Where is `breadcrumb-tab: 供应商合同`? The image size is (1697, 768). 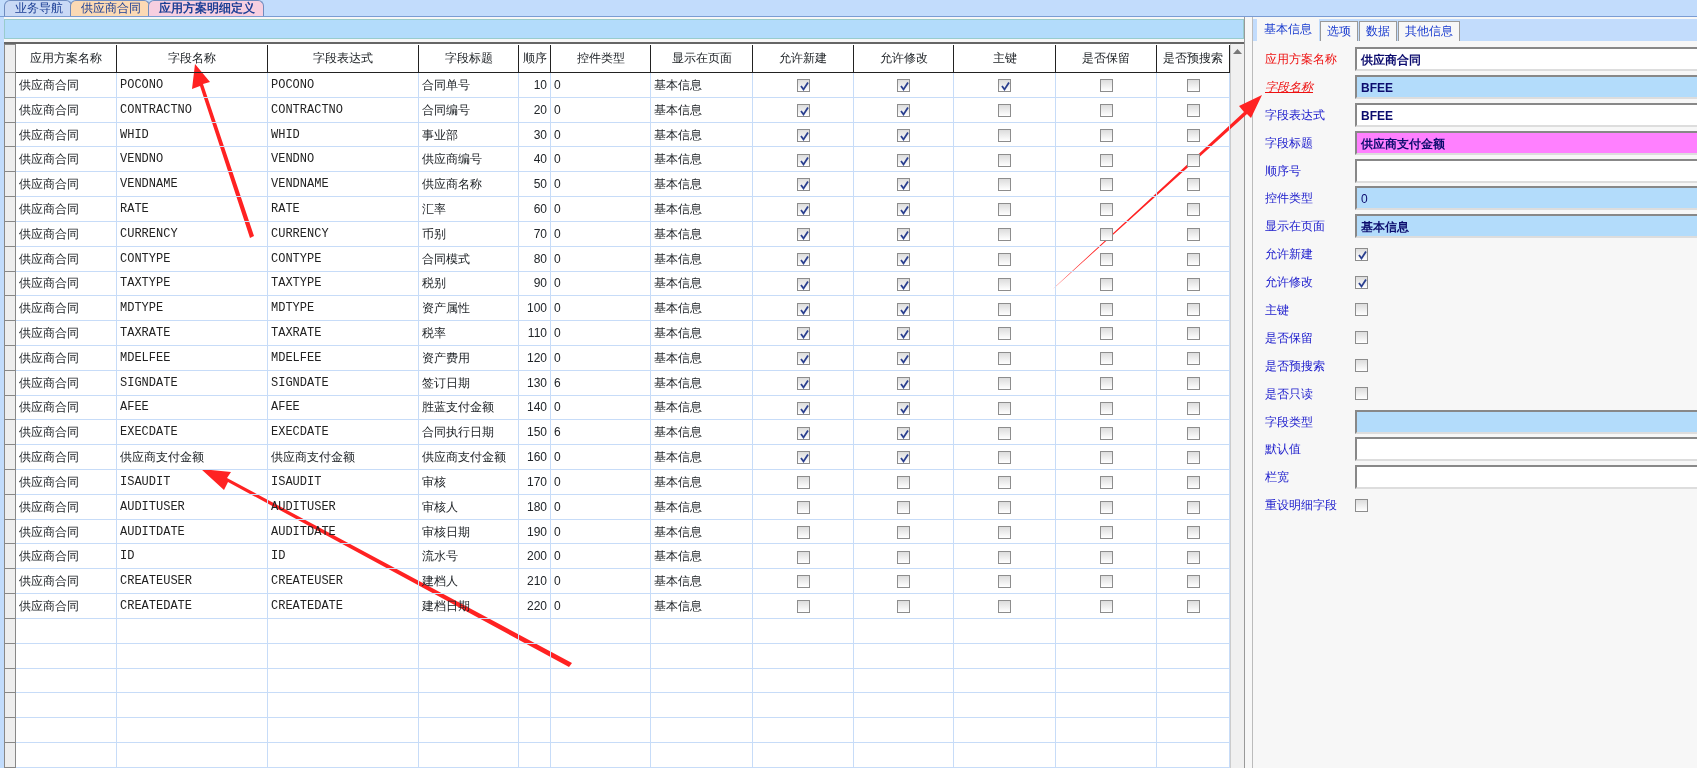
breadcrumb-tab: 供应商合同 is located at coordinates (110, 8).